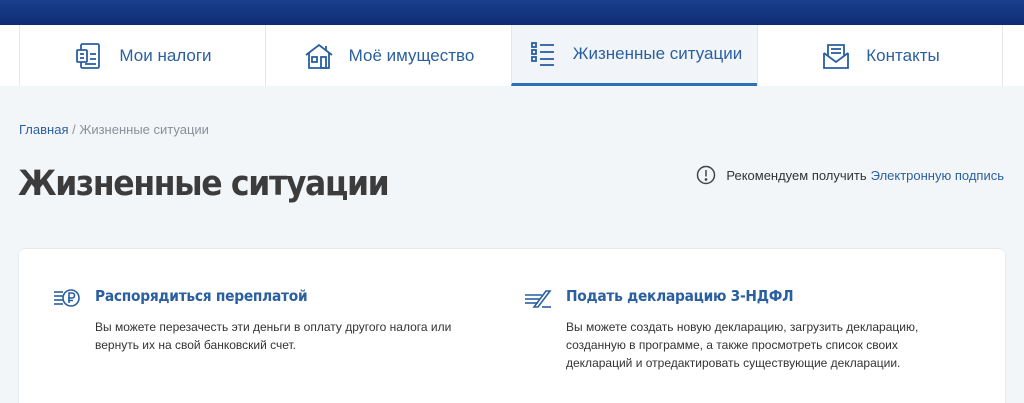  Describe the element at coordinates (903, 55) in the screenshot. I see `nav-label: Контакты` at that location.